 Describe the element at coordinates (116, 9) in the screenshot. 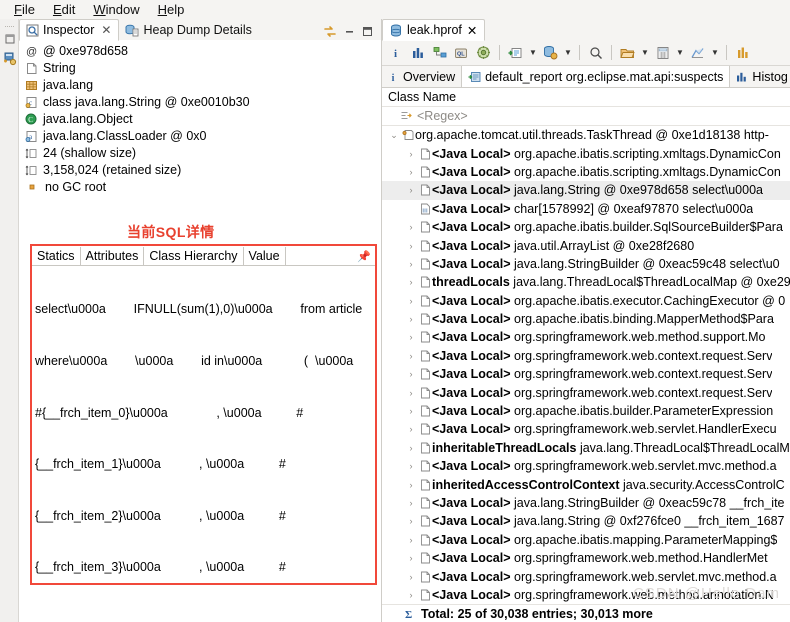

I see `menu-window: Window` at that location.